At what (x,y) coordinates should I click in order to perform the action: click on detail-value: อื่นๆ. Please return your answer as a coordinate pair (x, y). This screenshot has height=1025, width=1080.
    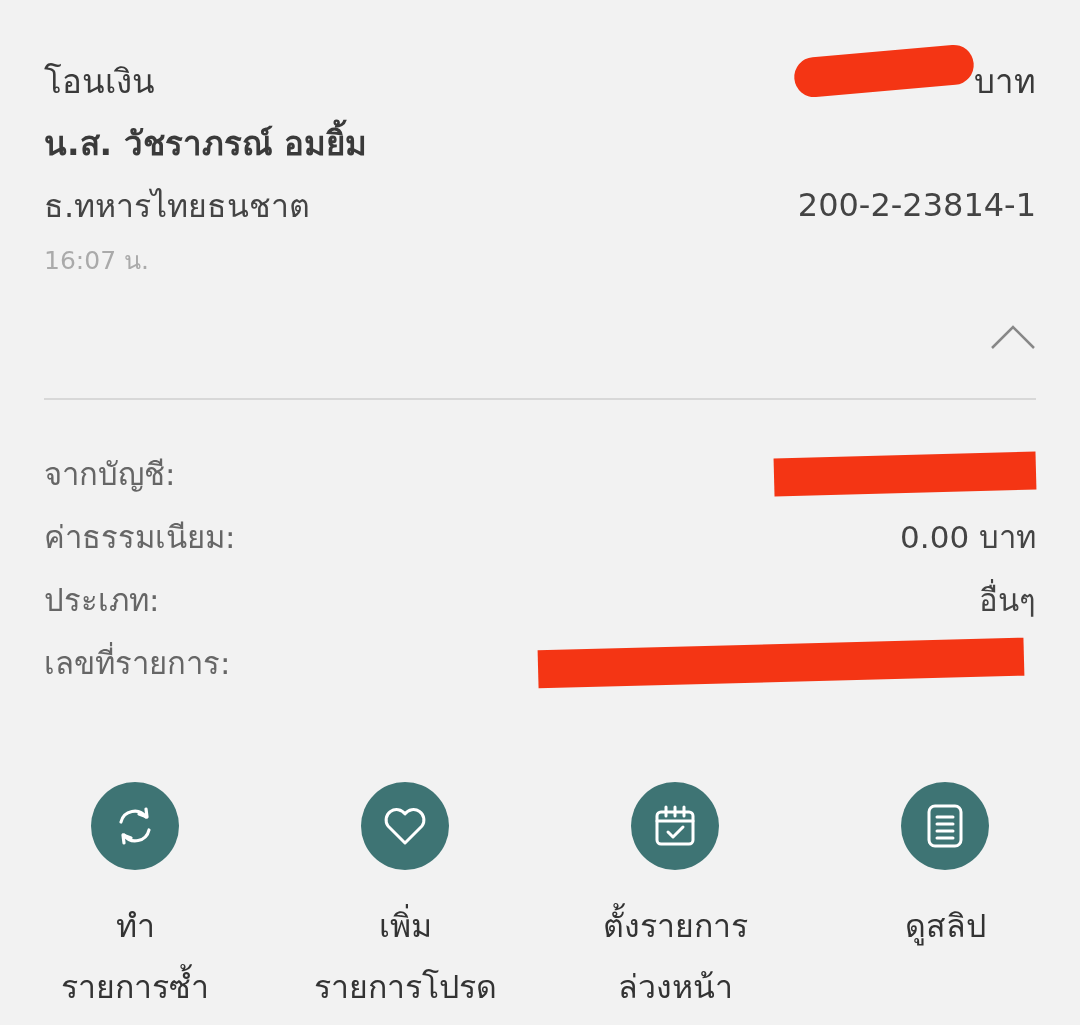
    Looking at the image, I should click on (1007, 599).